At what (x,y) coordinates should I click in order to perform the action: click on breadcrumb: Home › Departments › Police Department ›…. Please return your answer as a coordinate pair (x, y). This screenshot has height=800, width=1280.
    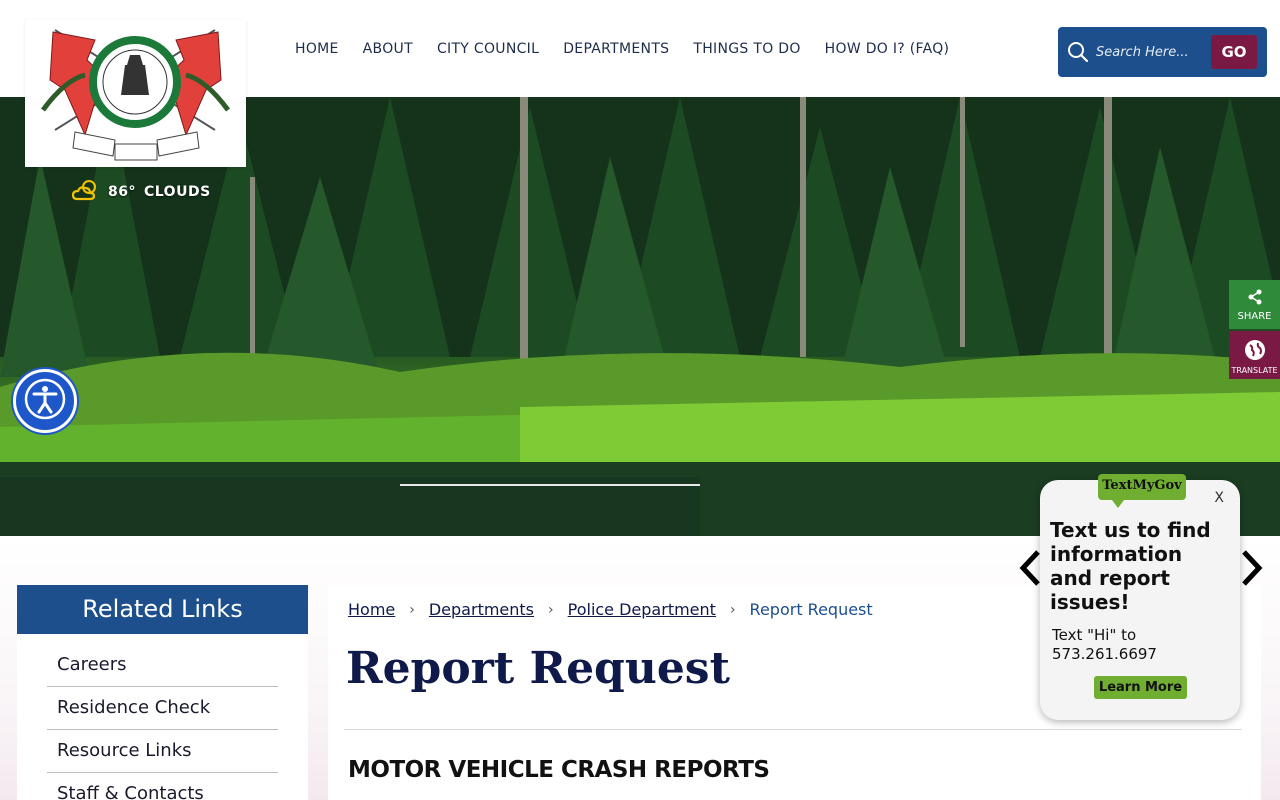
    Looking at the image, I should click on (610, 609).